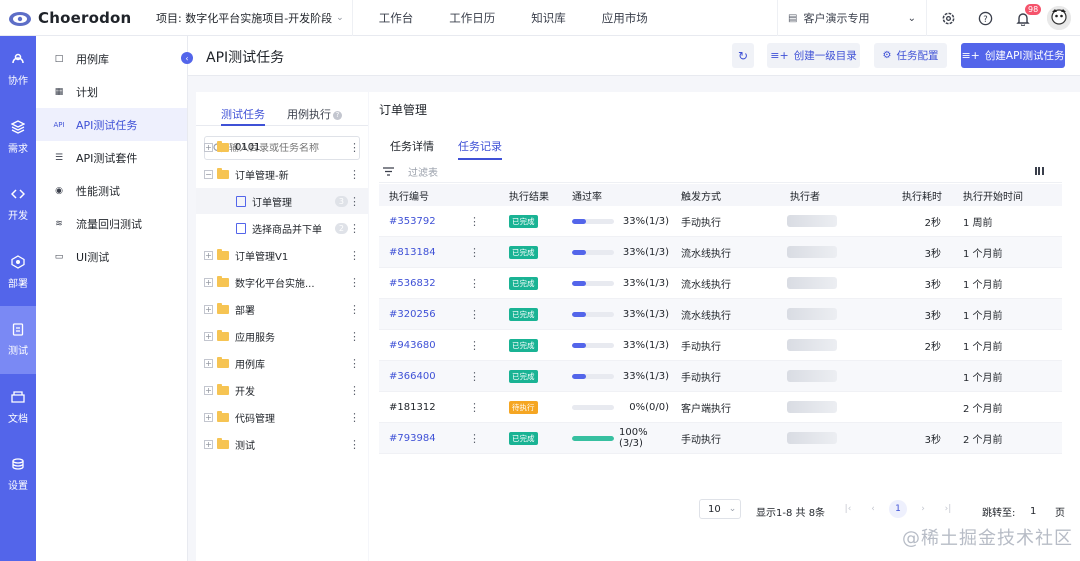 The width and height of the screenshot is (1080, 561). What do you see at coordinates (1033, 511) in the screenshot?
I see `jump-input: 1` at bounding box center [1033, 511].